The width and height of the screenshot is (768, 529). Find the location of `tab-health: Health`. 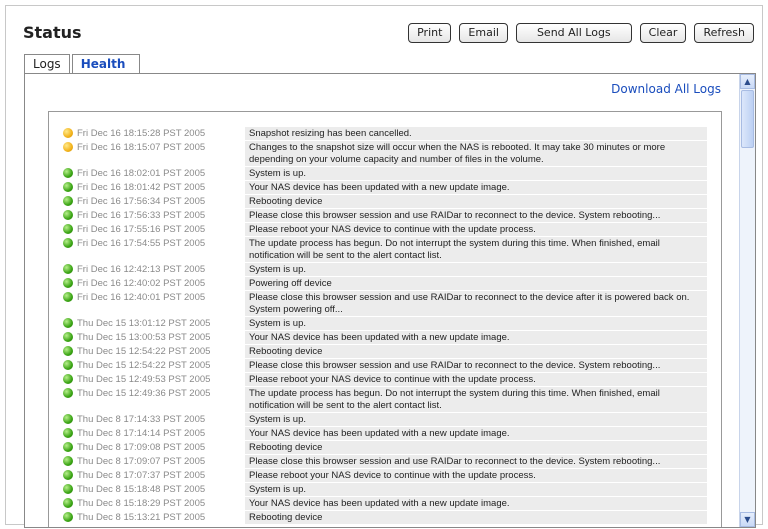

tab-health: Health is located at coordinates (106, 63).